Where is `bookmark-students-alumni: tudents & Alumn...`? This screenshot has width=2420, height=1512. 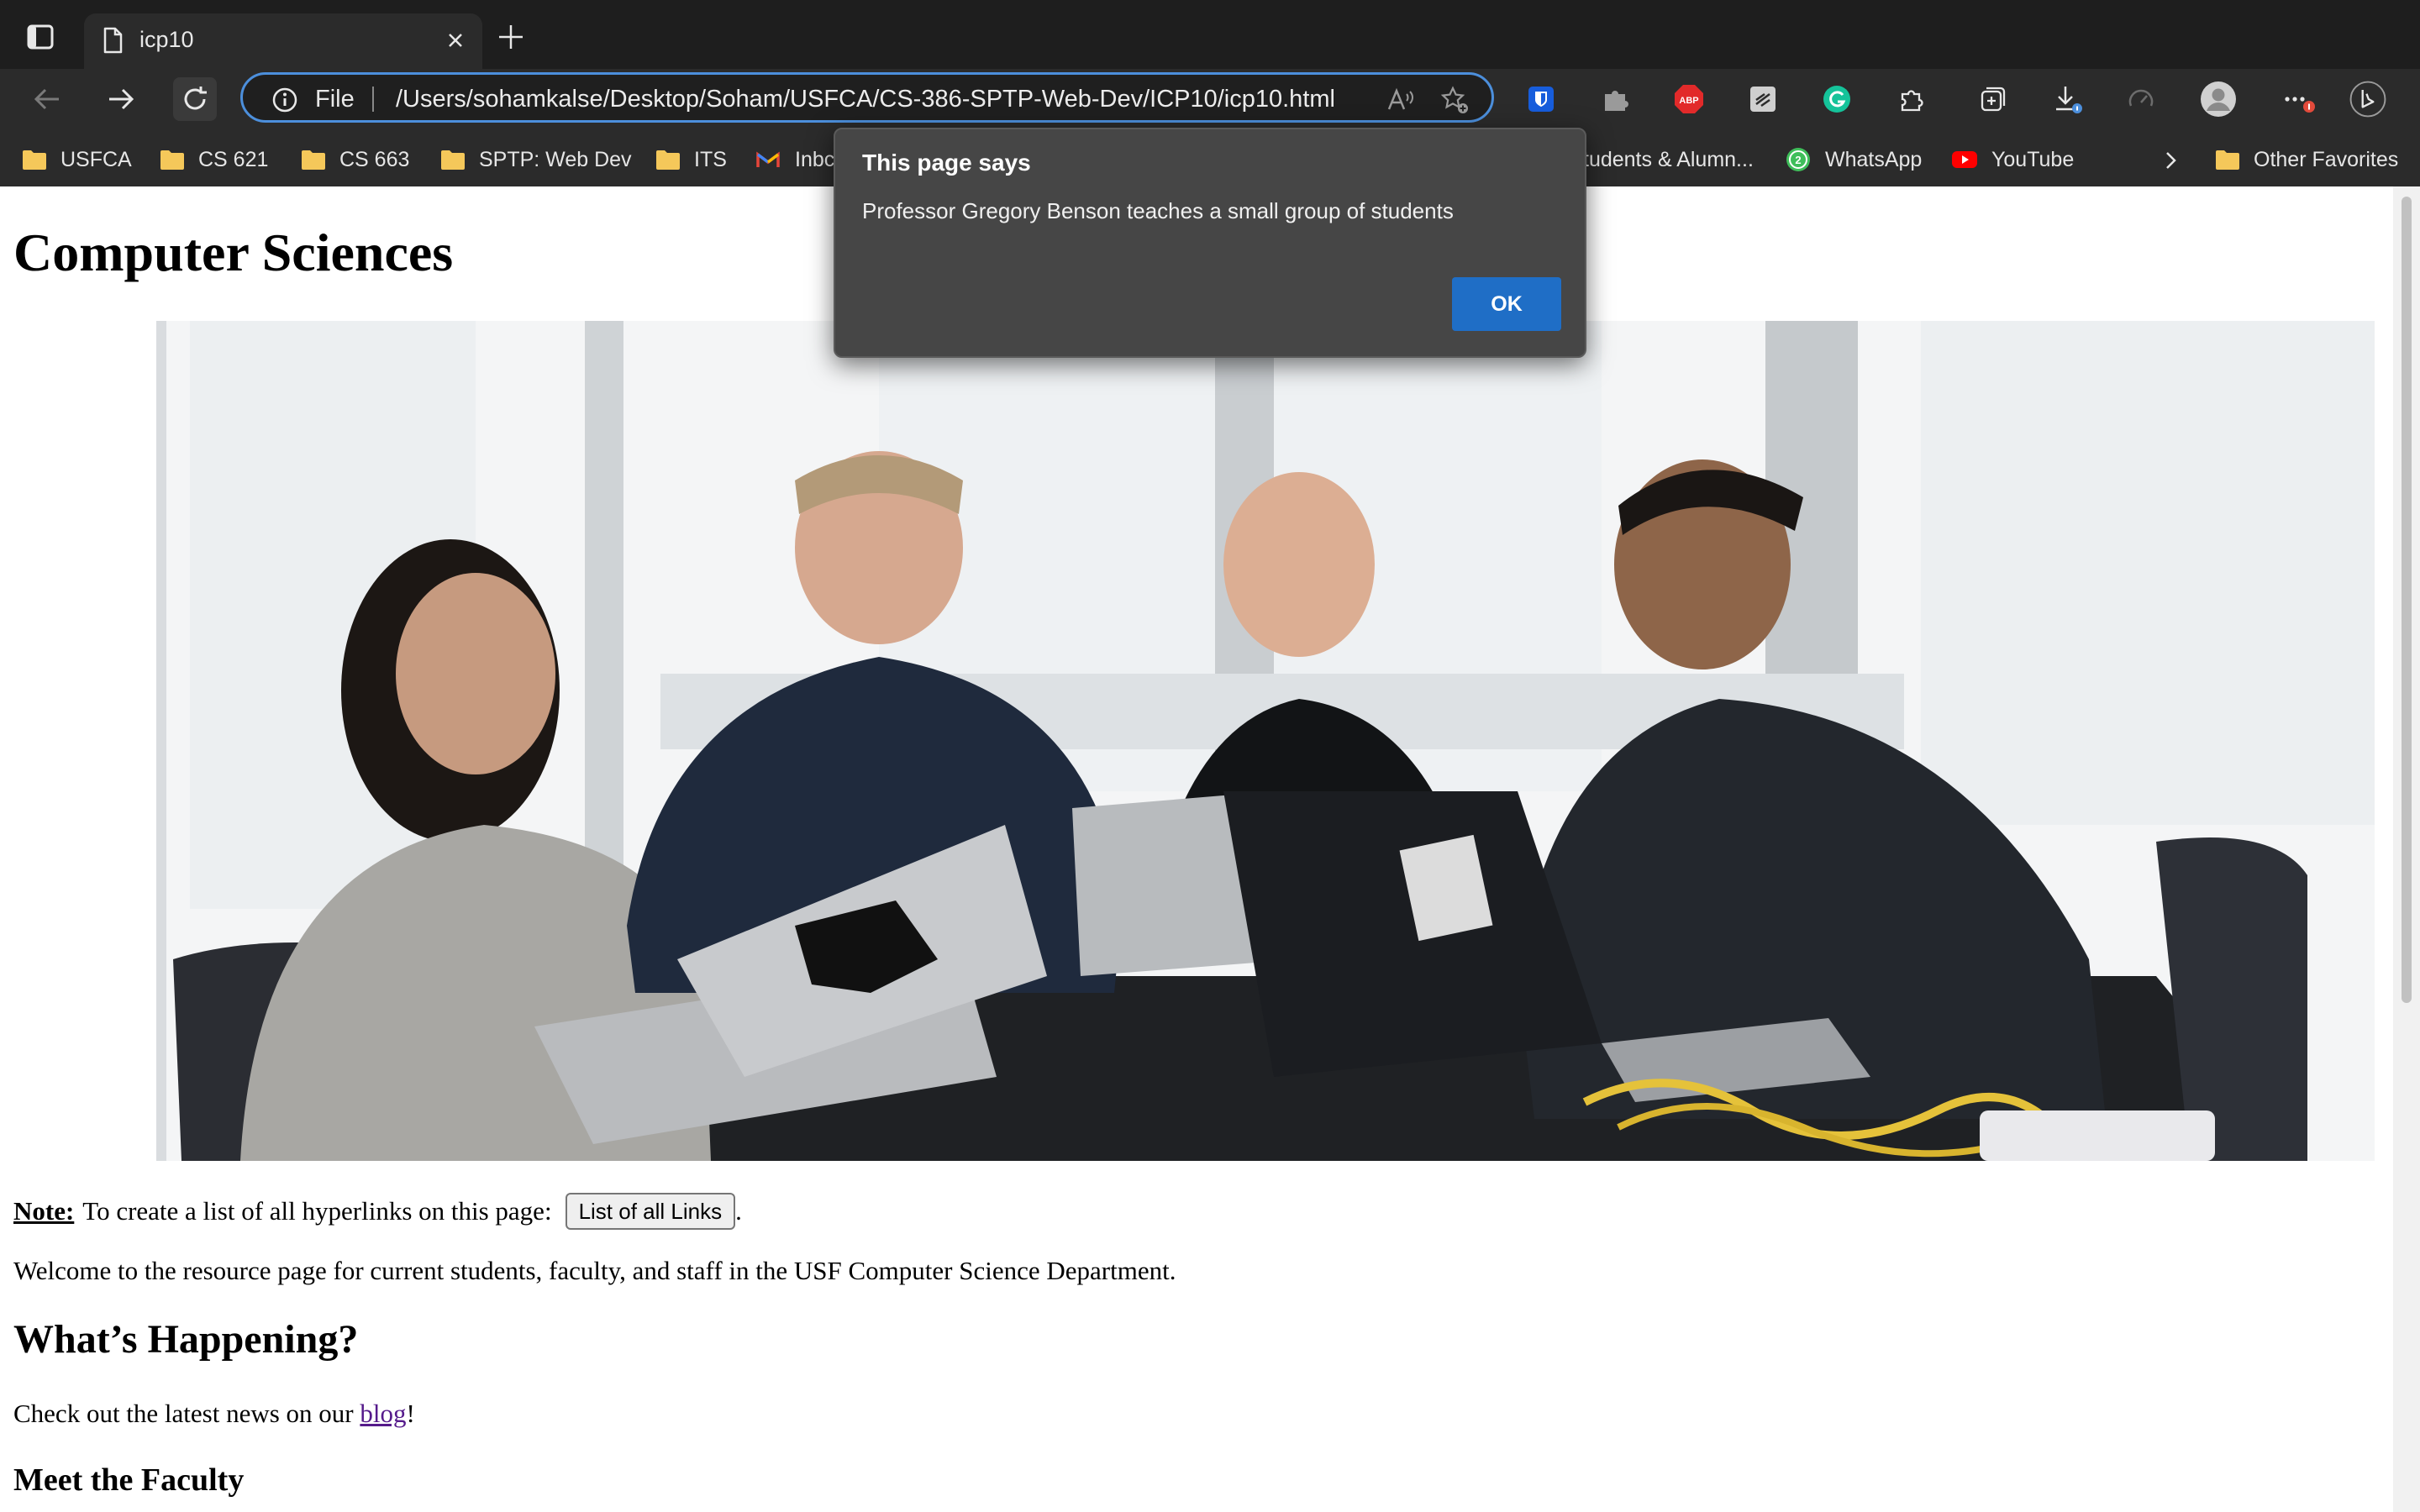
bookmark-students-alumni: tudents & Alumn... is located at coordinates (1668, 159).